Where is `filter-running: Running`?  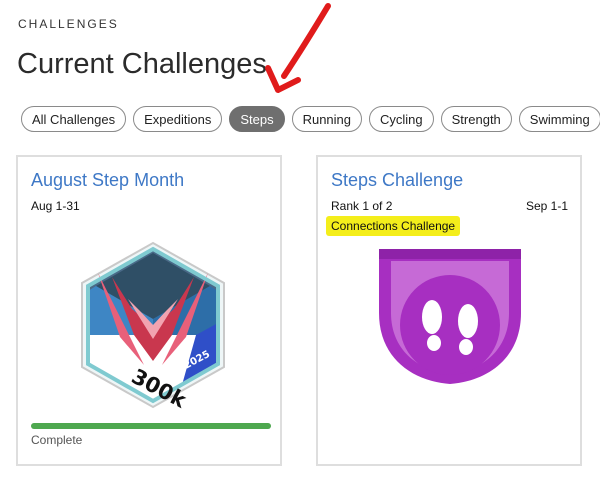 filter-running: Running is located at coordinates (327, 119).